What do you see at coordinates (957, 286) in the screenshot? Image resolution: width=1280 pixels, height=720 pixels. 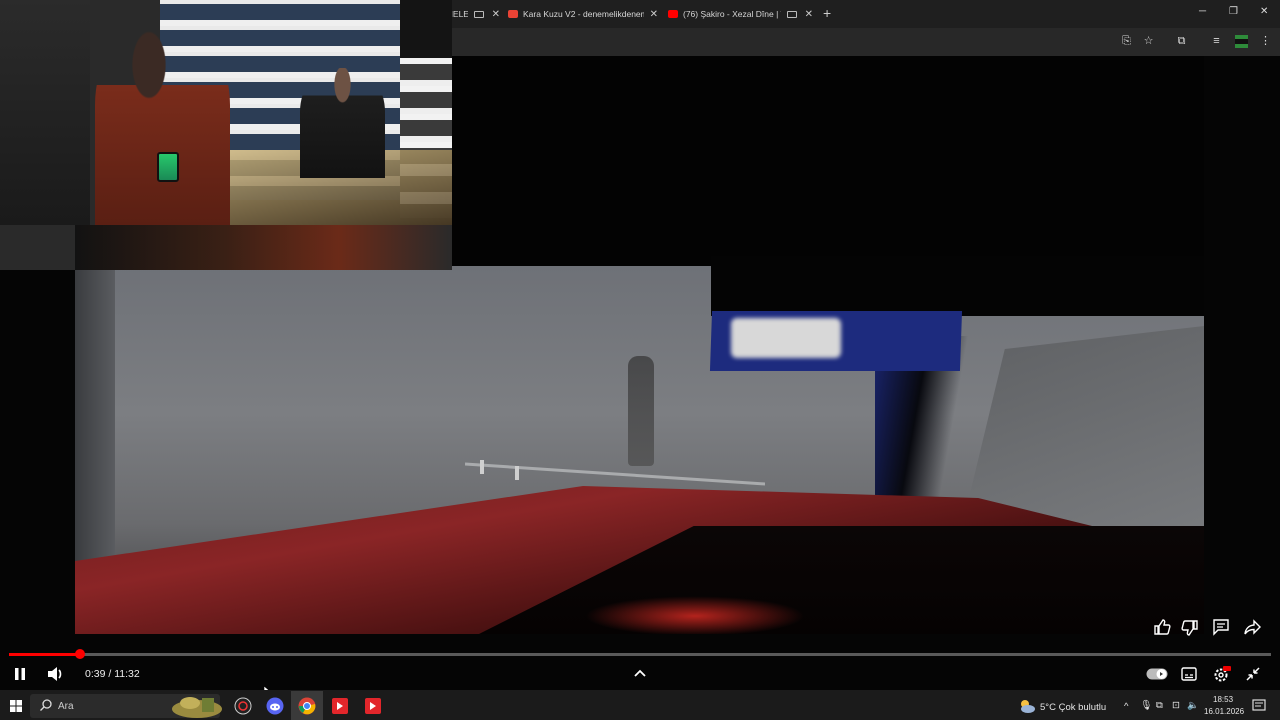 I see `sky-shadow` at bounding box center [957, 286].